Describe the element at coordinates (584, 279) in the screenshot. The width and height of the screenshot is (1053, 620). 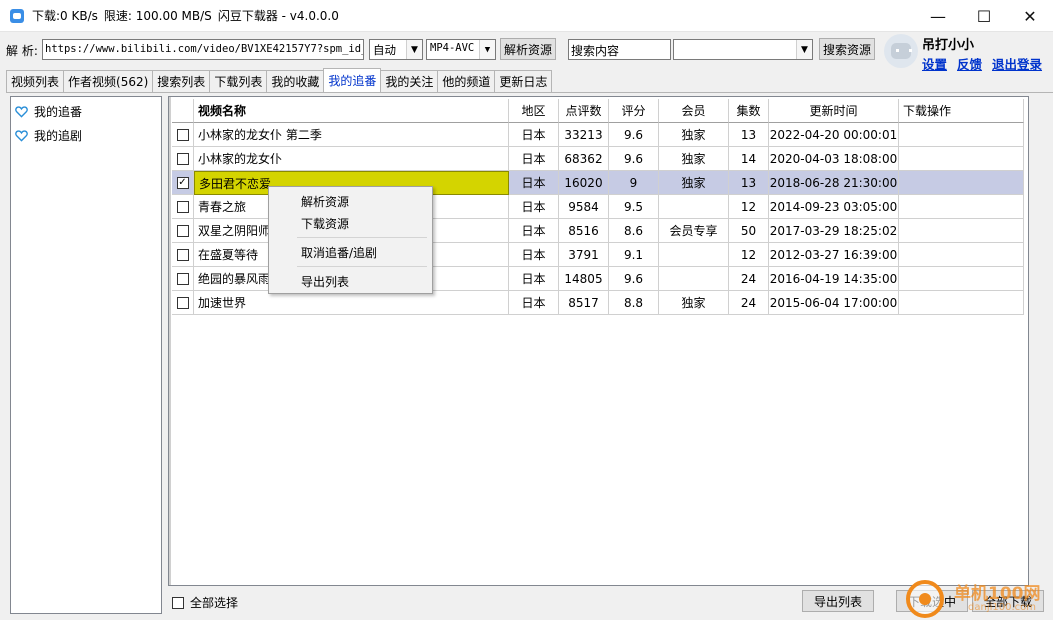
I see `cell-comments: 14805` at that location.